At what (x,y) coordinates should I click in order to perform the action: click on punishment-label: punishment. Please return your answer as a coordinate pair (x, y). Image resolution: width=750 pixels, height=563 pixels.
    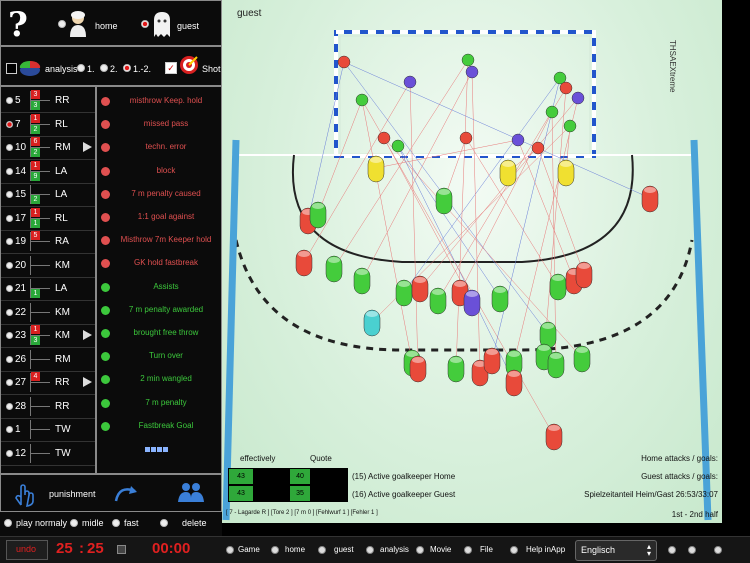
    Looking at the image, I should click on (72, 494).